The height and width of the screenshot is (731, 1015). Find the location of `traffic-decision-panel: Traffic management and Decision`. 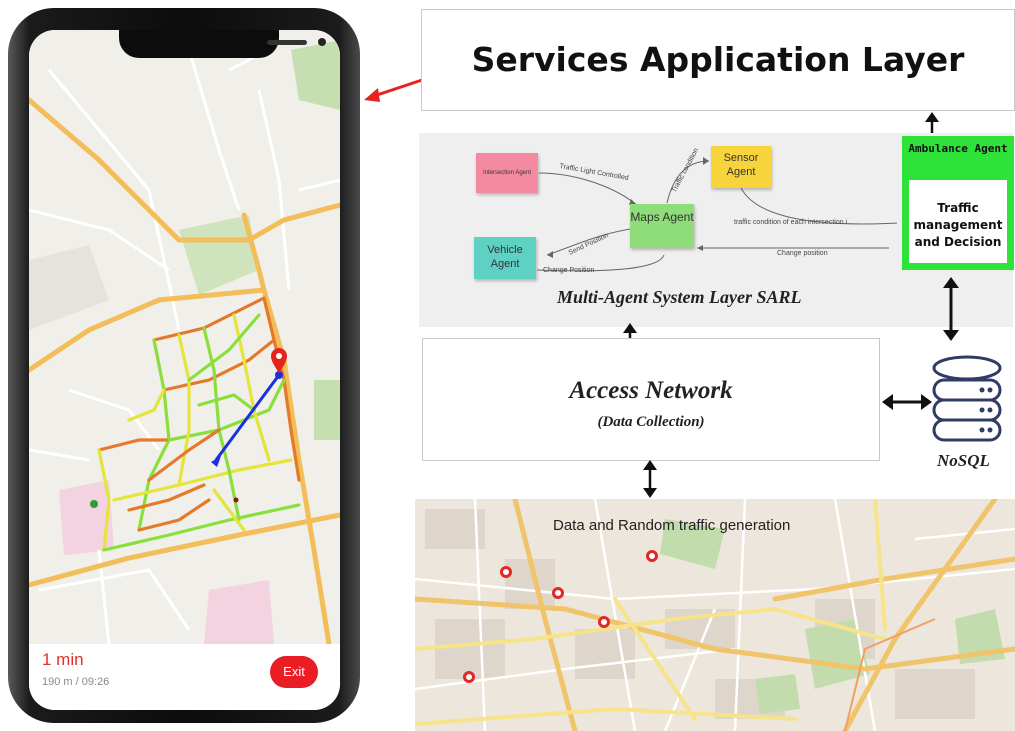

traffic-decision-panel: Traffic management and Decision is located at coordinates (958, 221).